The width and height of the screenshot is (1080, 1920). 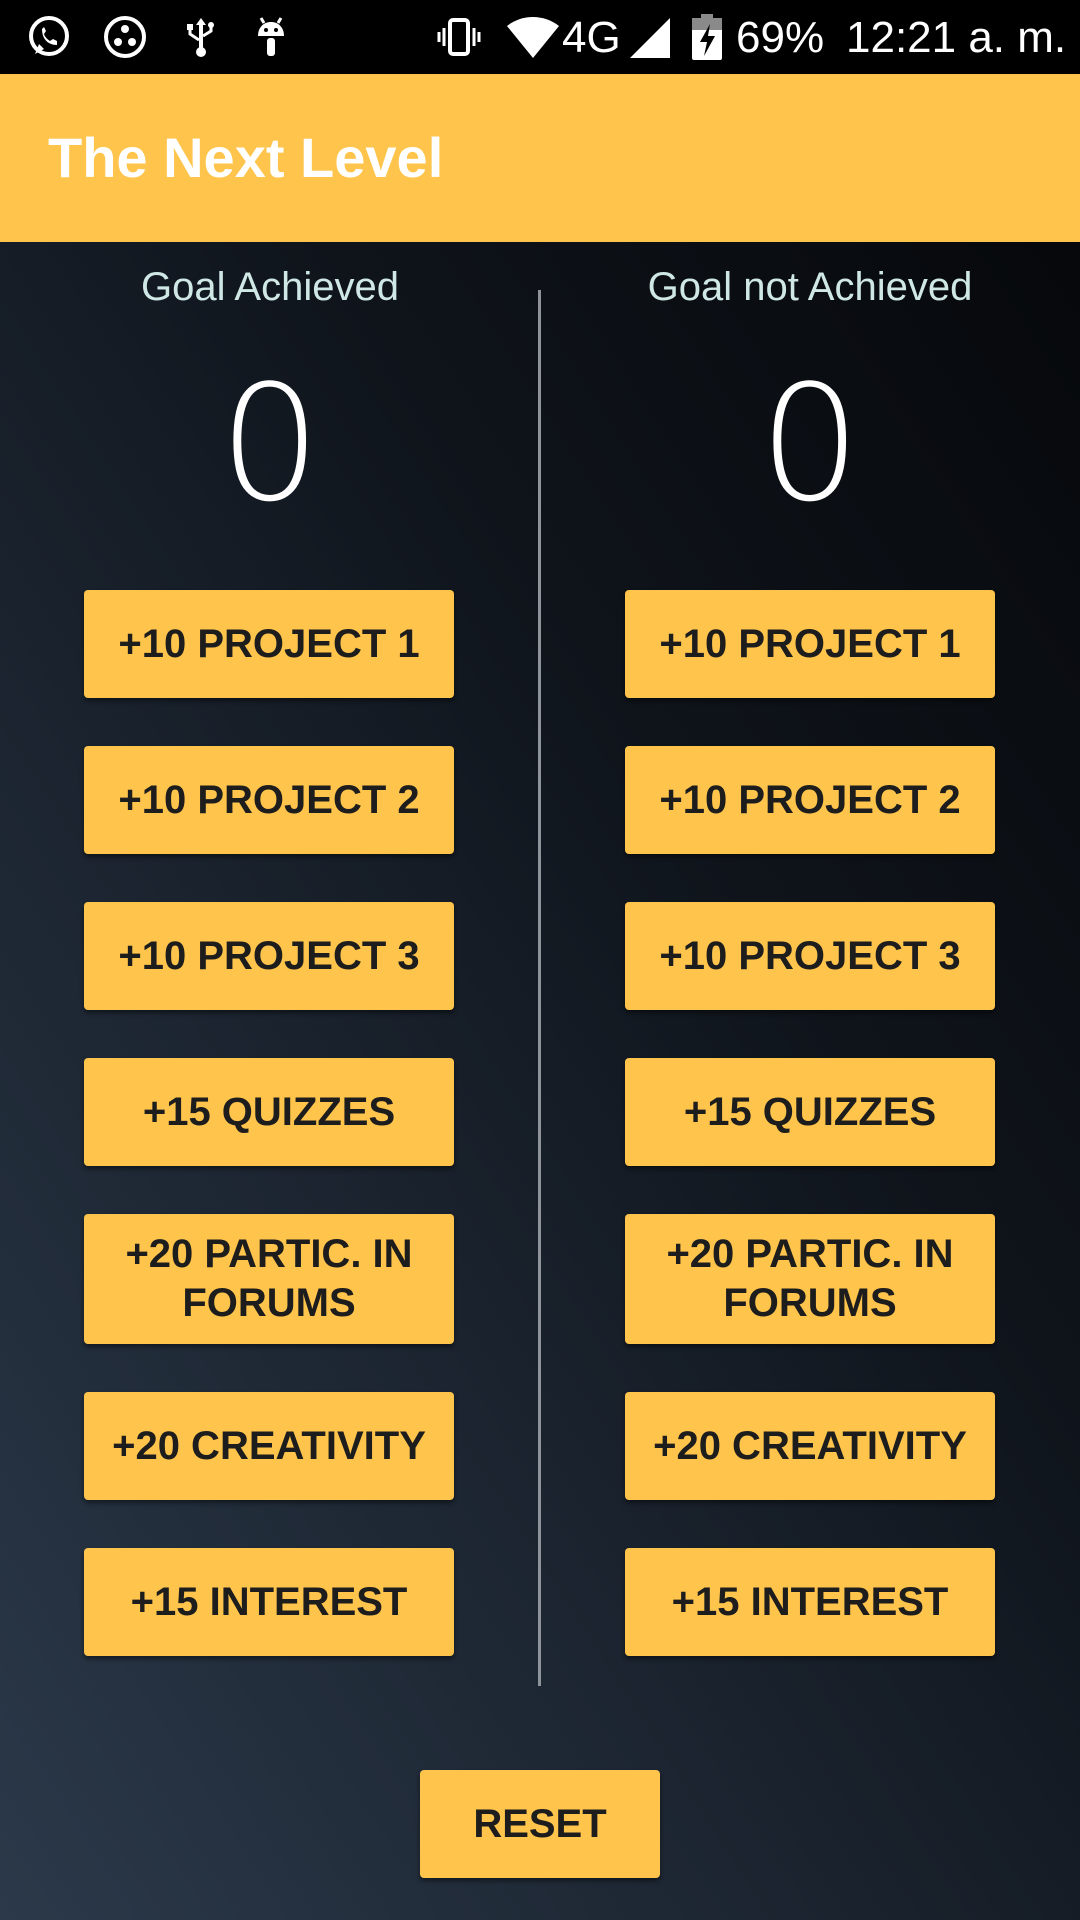 I want to click on achieved-forums-button: +20 PARTIC. IN FORUMS, so click(x=269, y=1279).